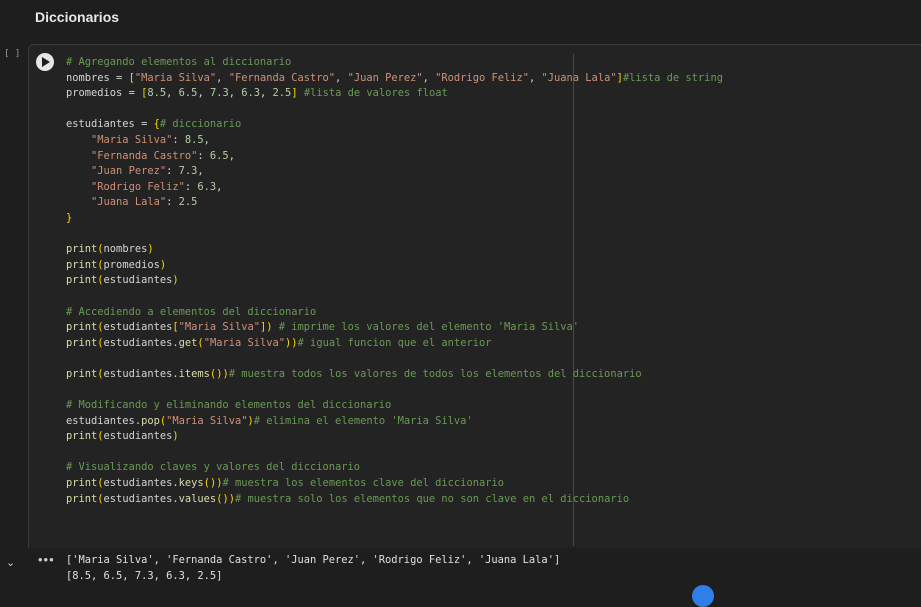  Describe the element at coordinates (703, 596) in the screenshot. I see `floating-indicator` at that location.